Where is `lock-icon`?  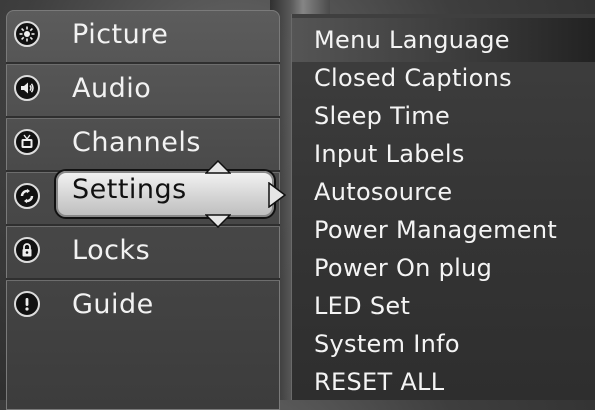 lock-icon is located at coordinates (27, 250).